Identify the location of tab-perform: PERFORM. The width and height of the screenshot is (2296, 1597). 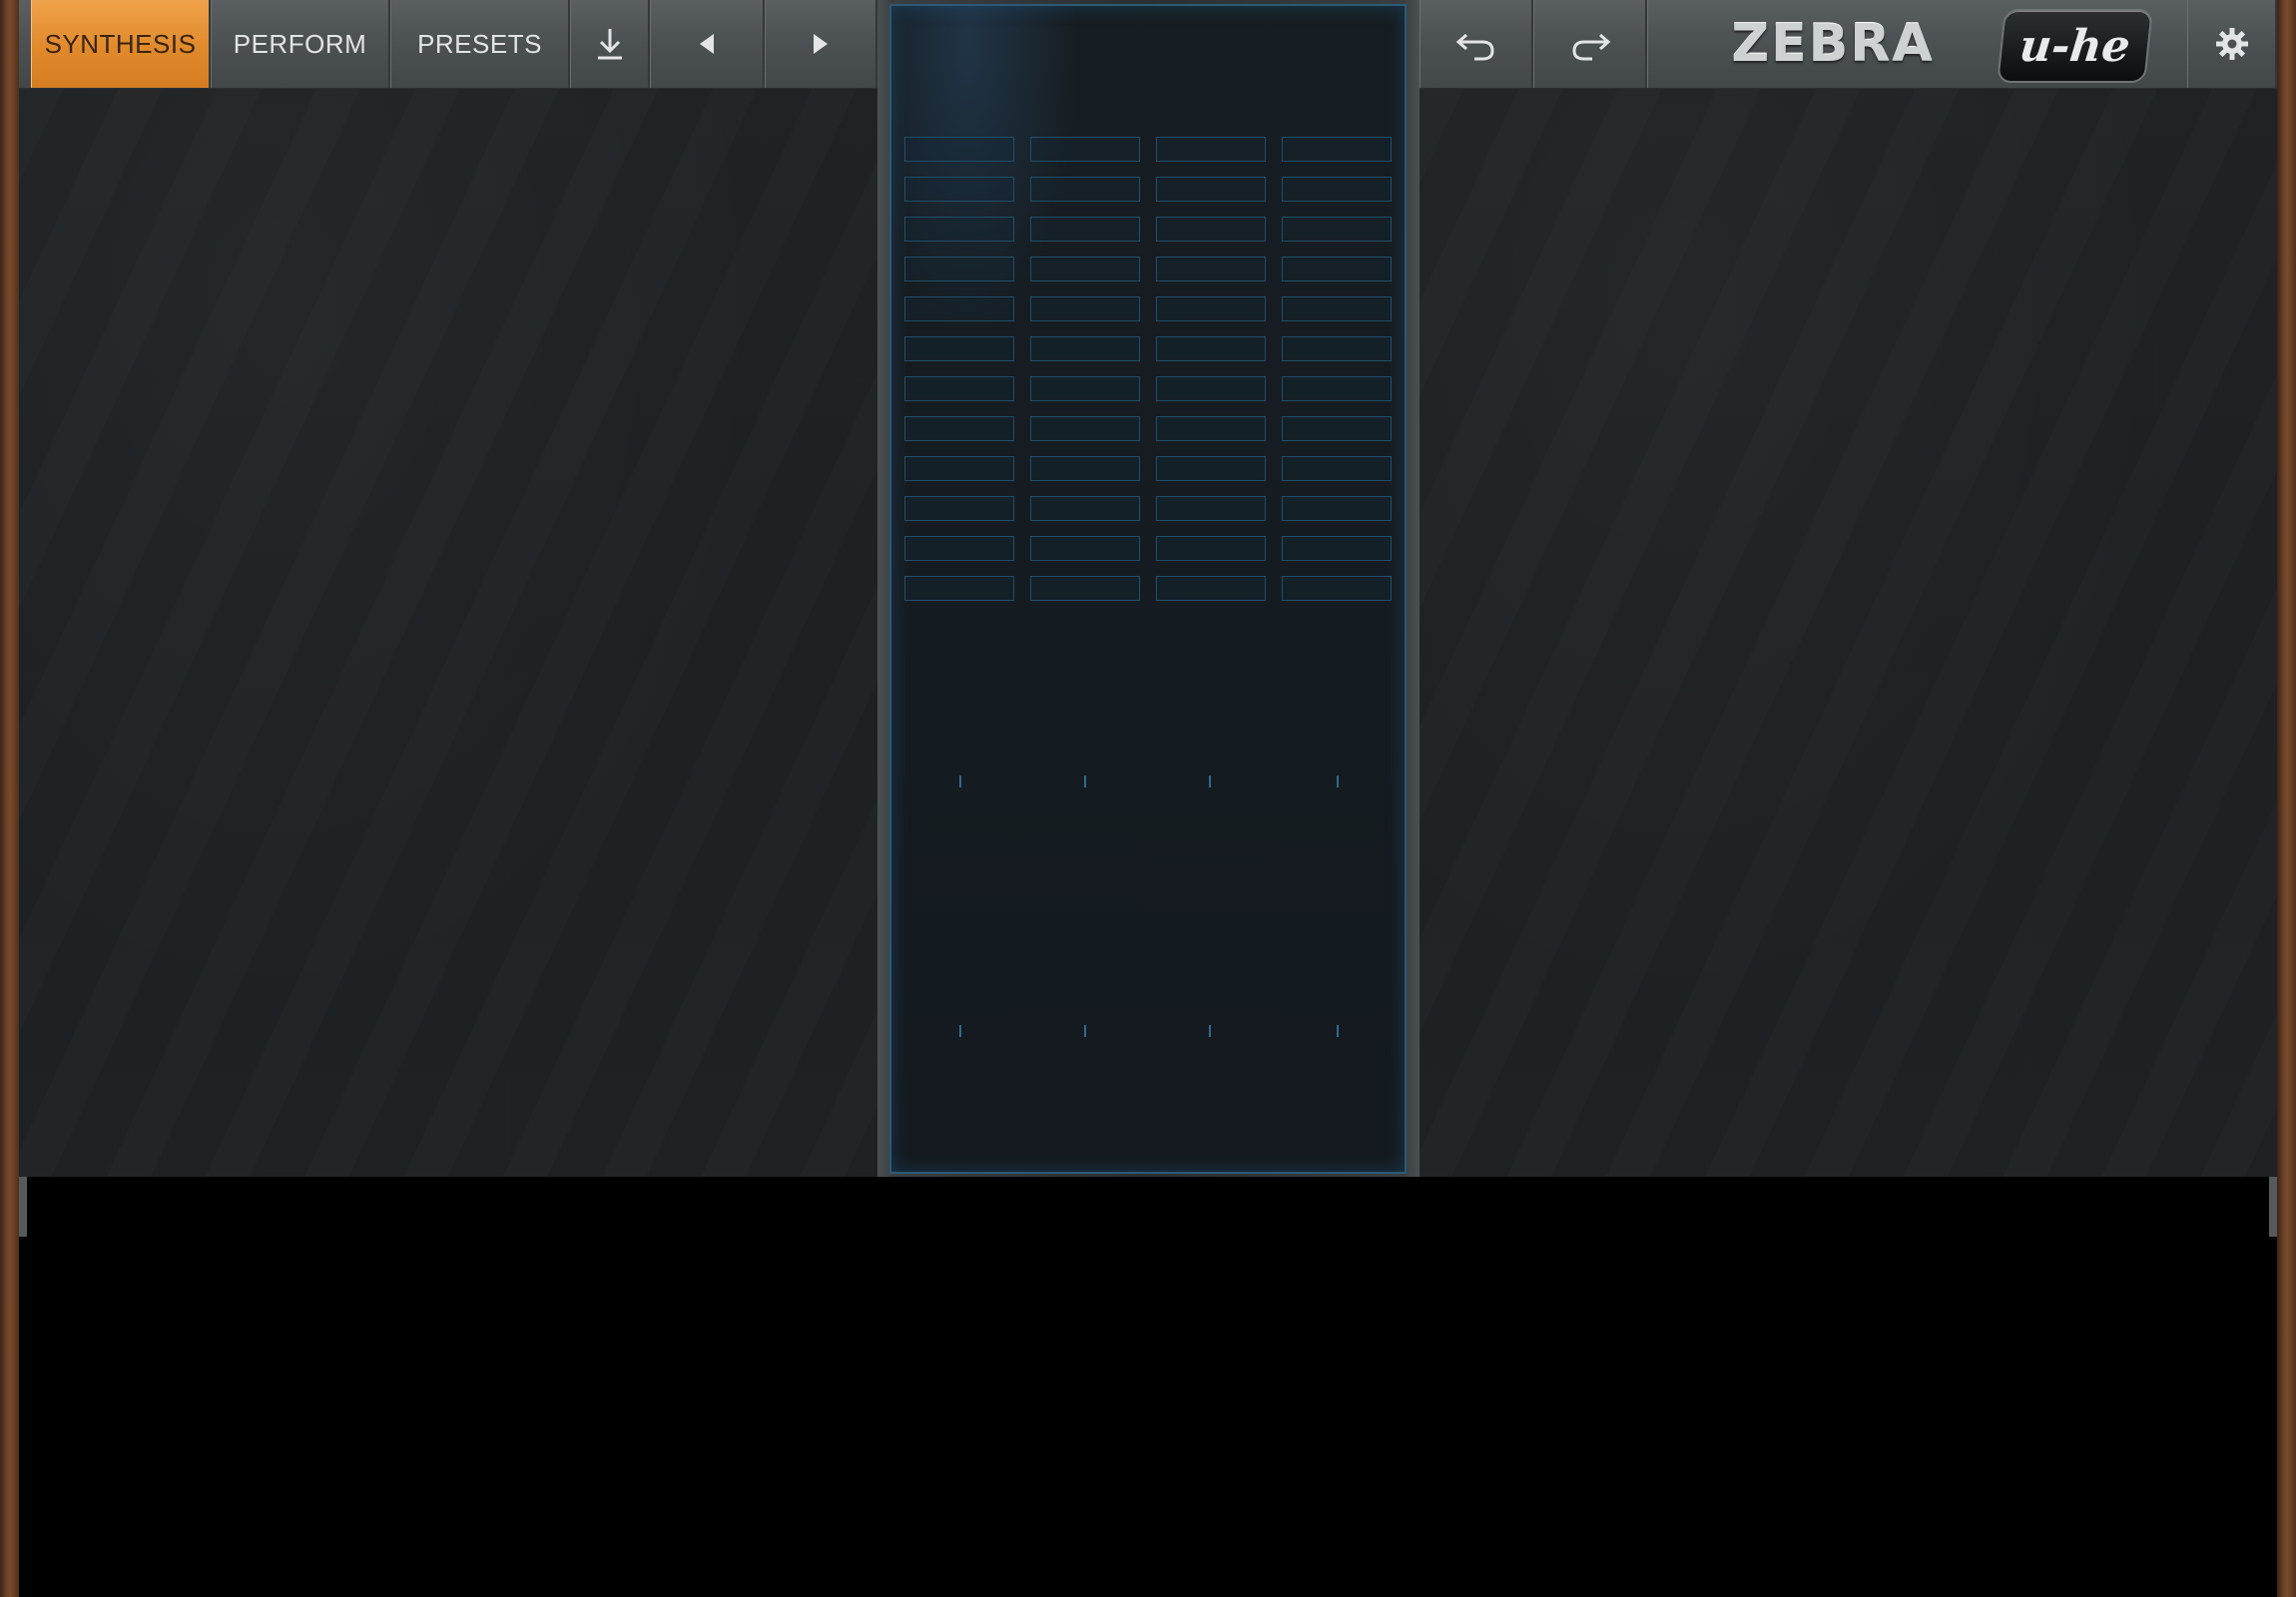
(300, 44).